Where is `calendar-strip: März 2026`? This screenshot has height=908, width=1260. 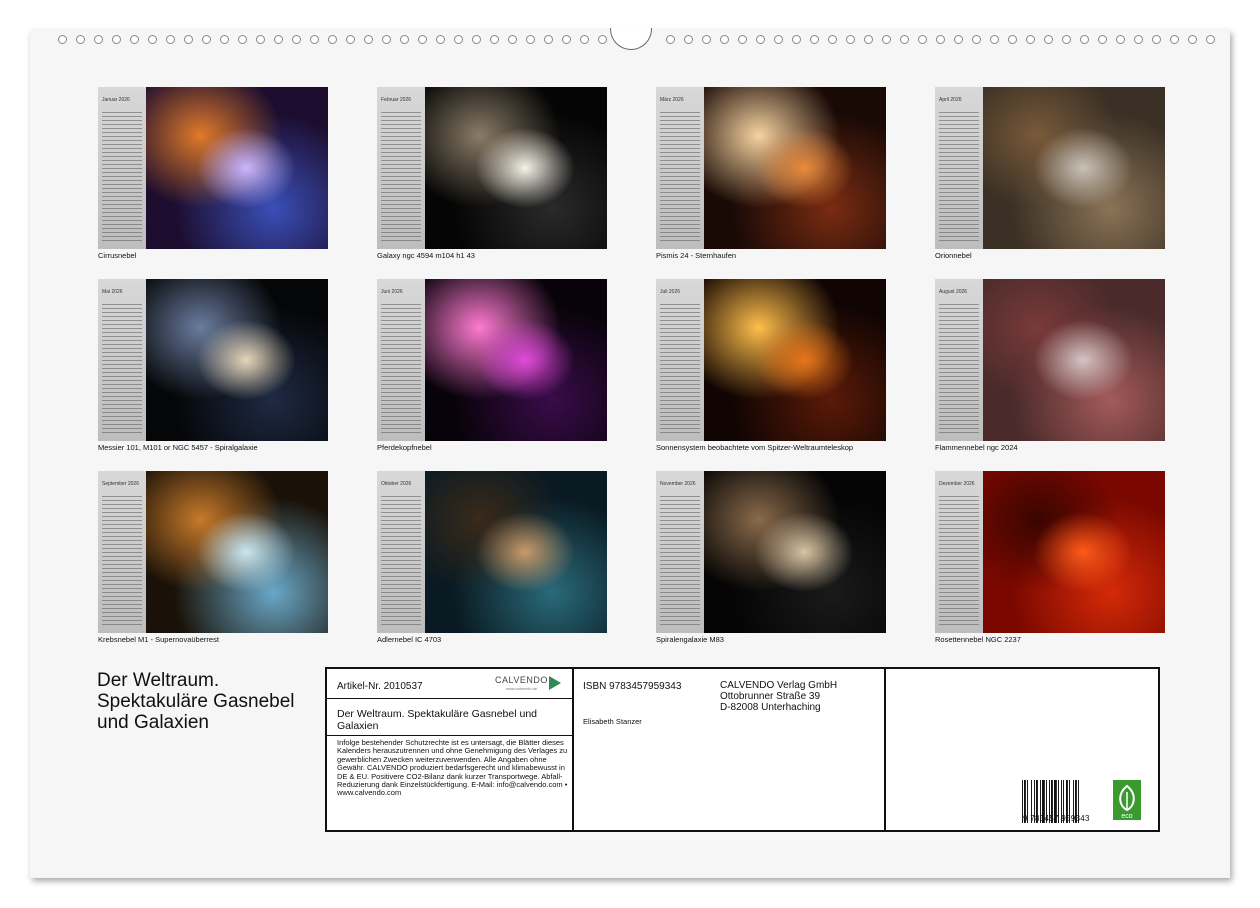 calendar-strip: März 2026 is located at coordinates (680, 168).